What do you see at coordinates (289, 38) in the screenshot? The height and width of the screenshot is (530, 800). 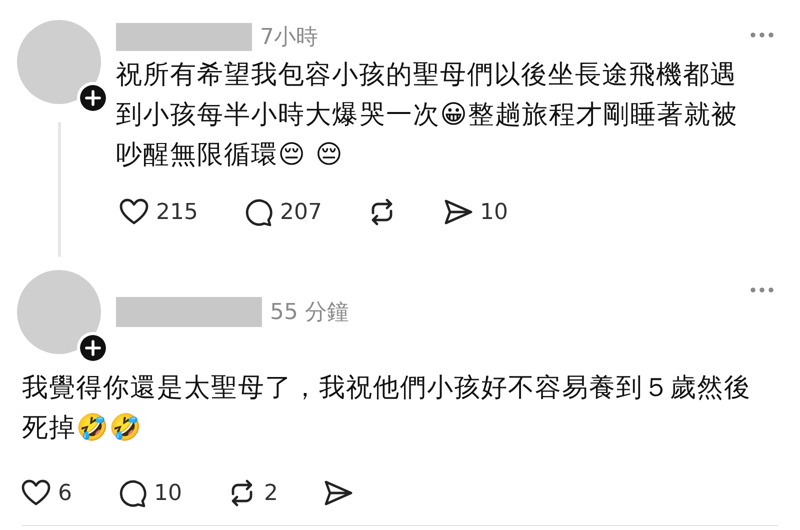 I see `post-time: 7小時` at bounding box center [289, 38].